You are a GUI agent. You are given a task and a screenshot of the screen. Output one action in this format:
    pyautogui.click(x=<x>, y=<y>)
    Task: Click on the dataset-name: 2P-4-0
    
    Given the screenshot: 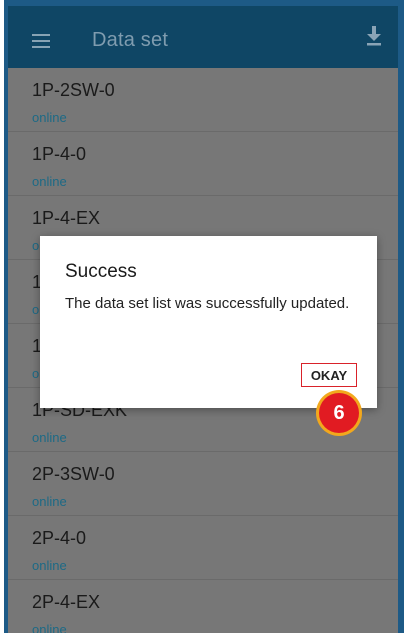 What is the action you would take?
    pyautogui.click(x=59, y=538)
    